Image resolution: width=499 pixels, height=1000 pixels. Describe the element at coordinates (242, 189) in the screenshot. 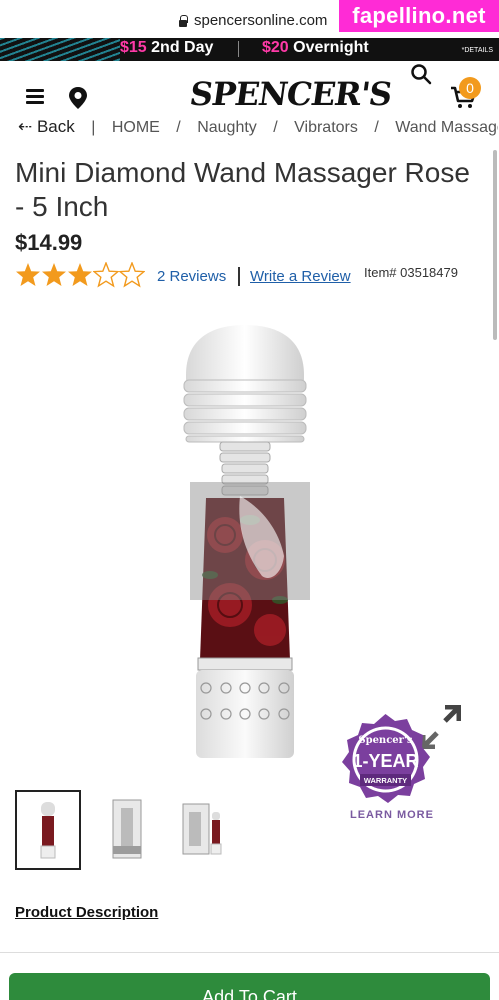

I see `product-title: Mini Diamond Wand Massager Rose - 5 Inch` at that location.